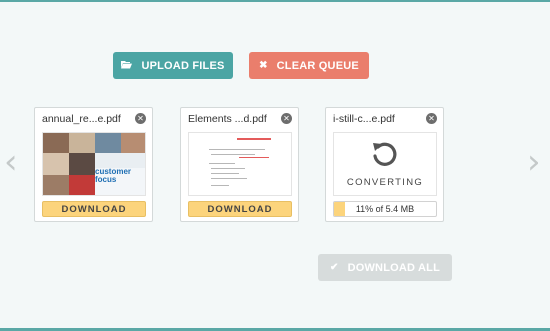 The height and width of the screenshot is (331, 550). I want to click on download-all-button: ✔ DOWNLOAD ALL, so click(385, 267).